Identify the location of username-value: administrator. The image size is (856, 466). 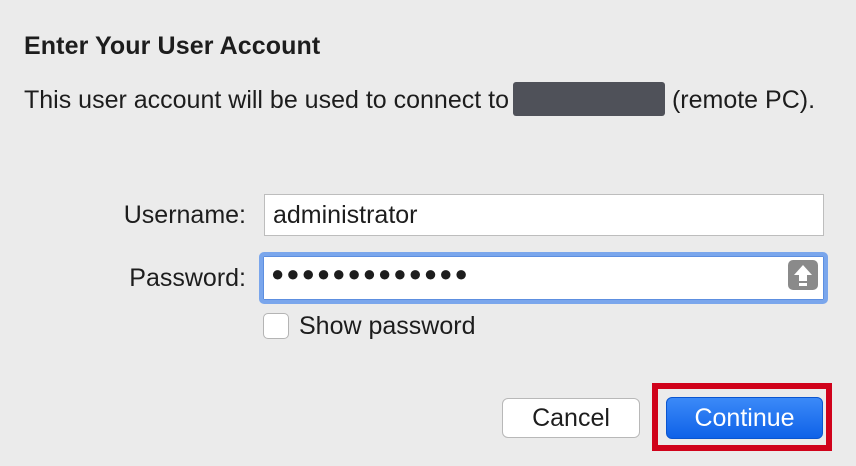
(345, 215).